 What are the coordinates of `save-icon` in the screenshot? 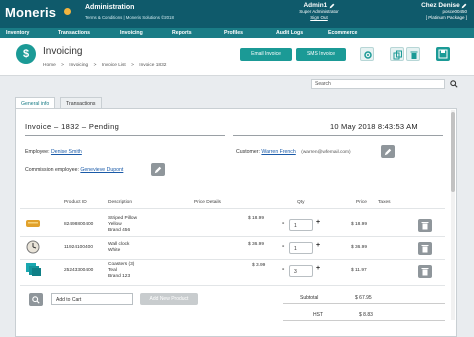 It's located at (443, 54).